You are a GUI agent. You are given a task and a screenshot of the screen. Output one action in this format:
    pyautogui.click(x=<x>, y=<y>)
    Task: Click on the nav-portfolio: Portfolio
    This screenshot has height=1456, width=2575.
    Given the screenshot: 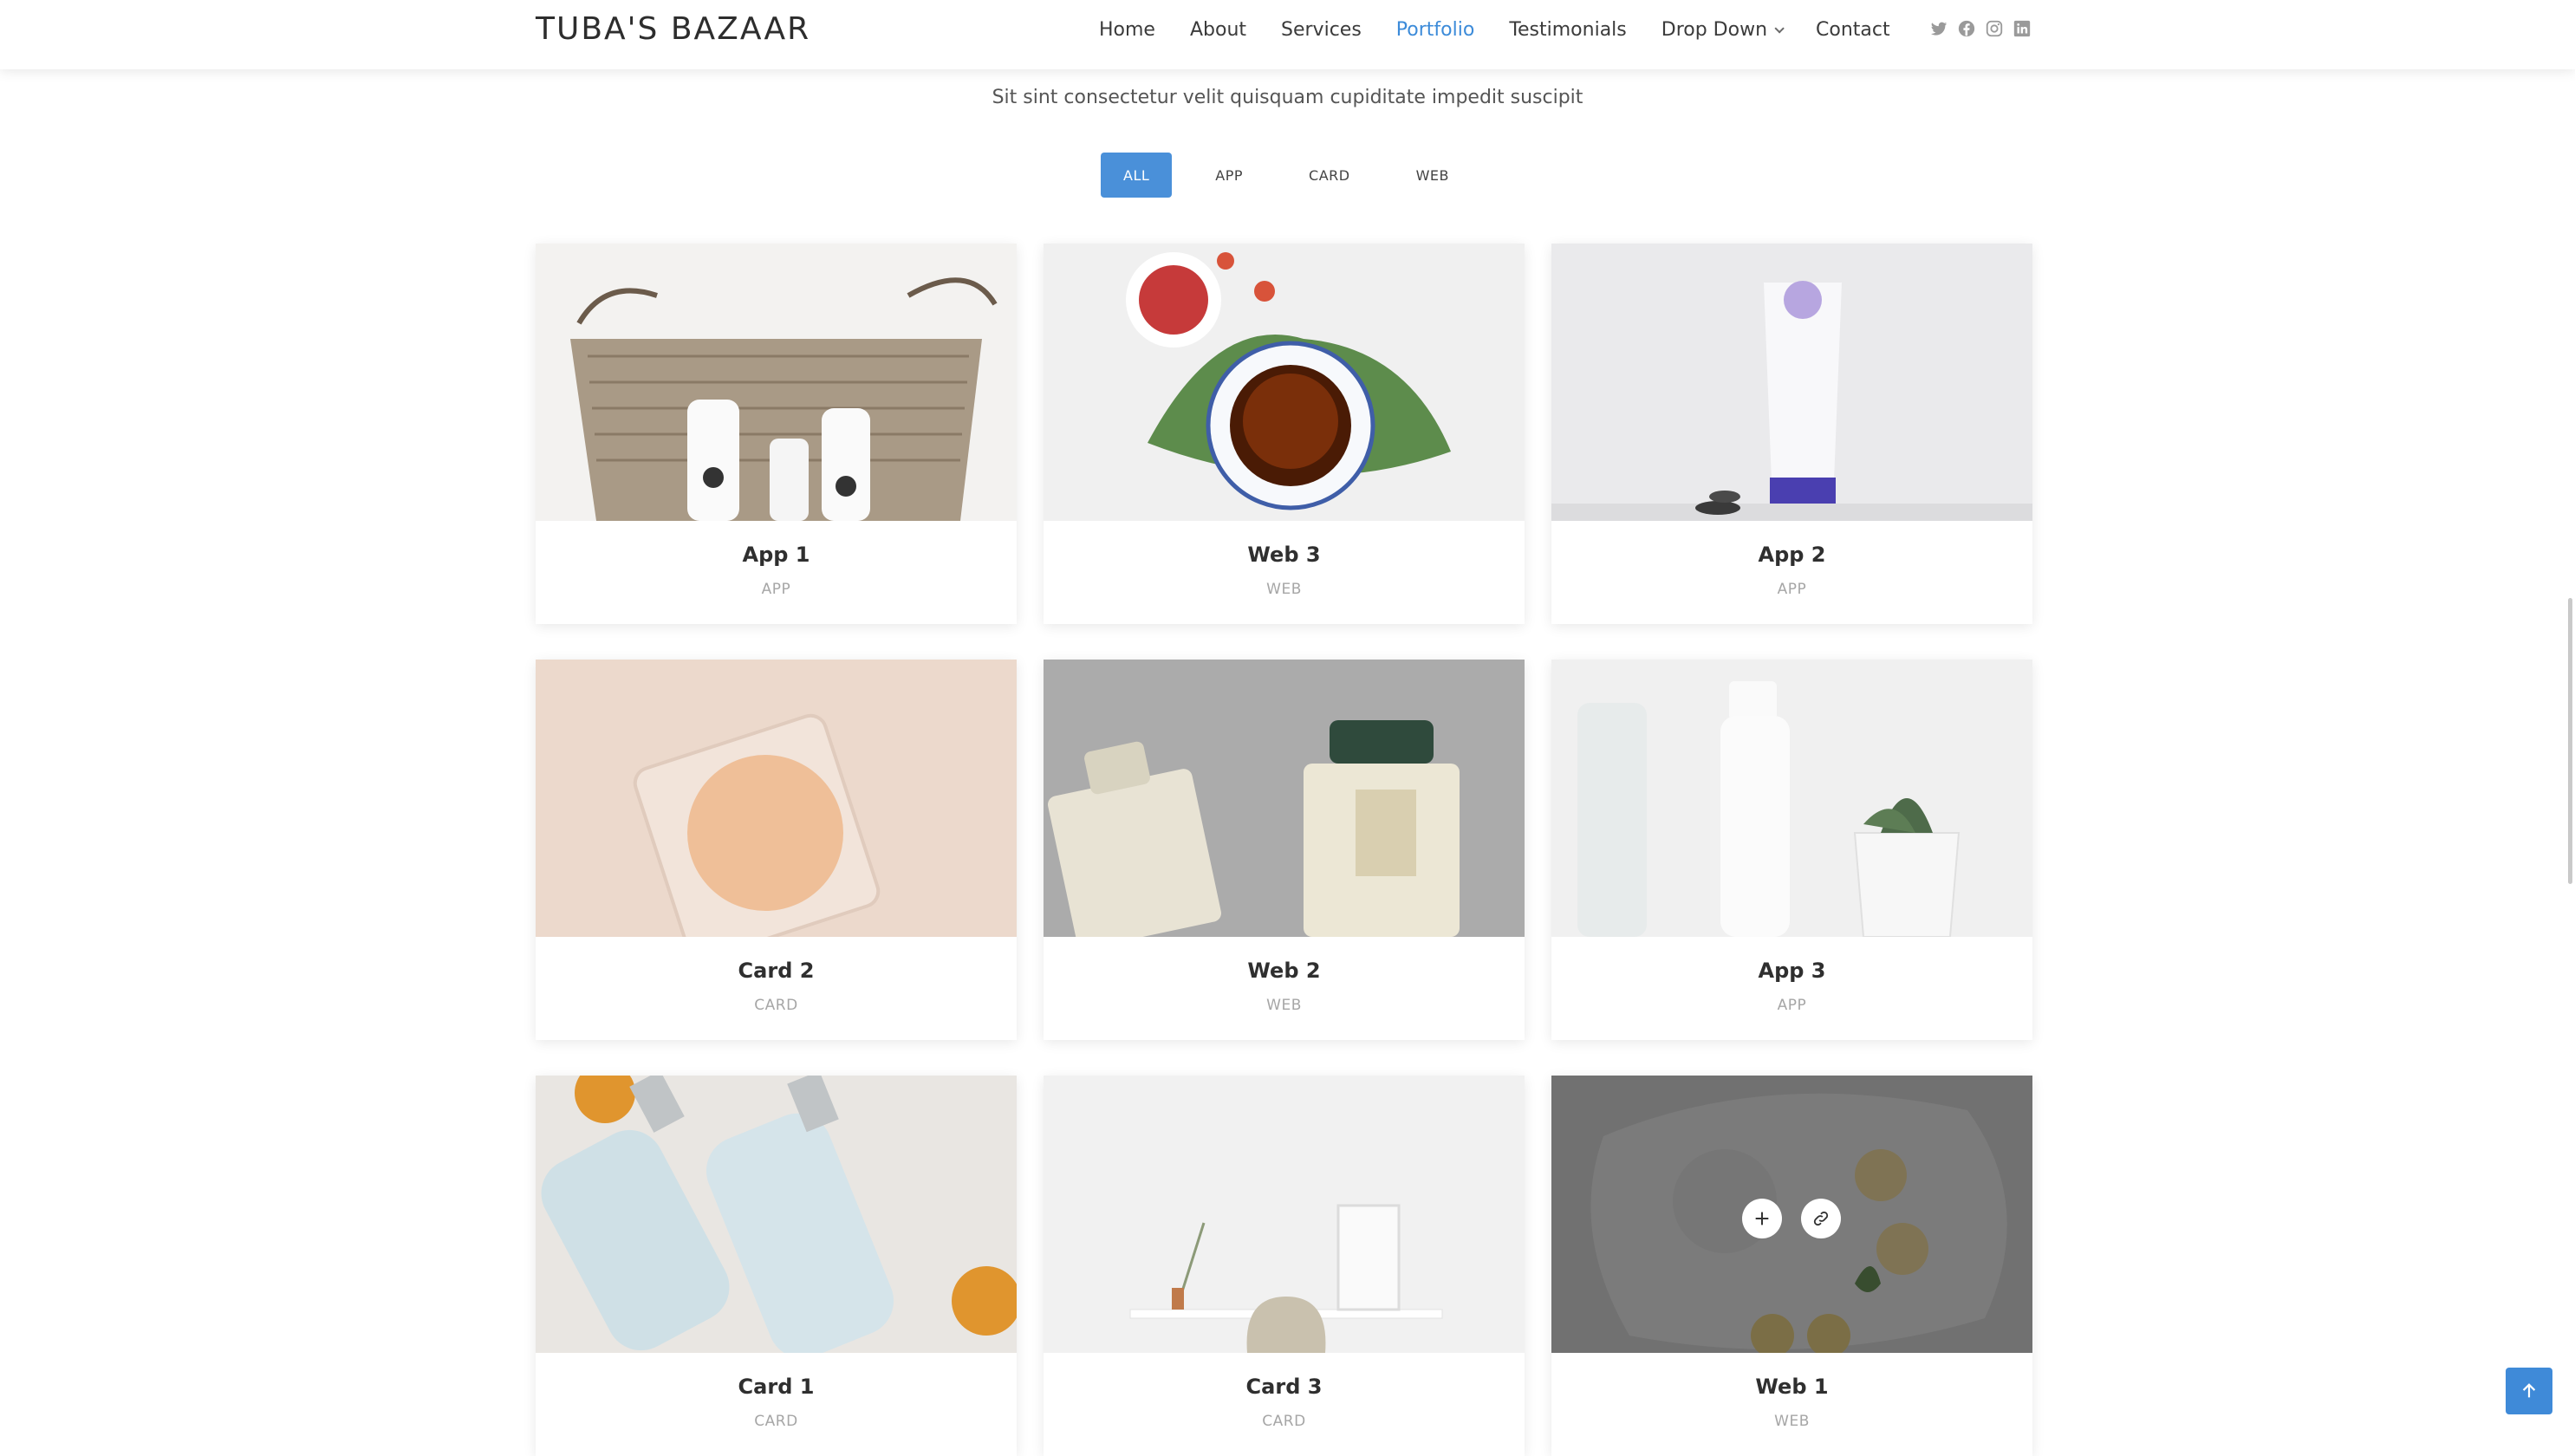 What is the action you would take?
    pyautogui.click(x=1435, y=30)
    